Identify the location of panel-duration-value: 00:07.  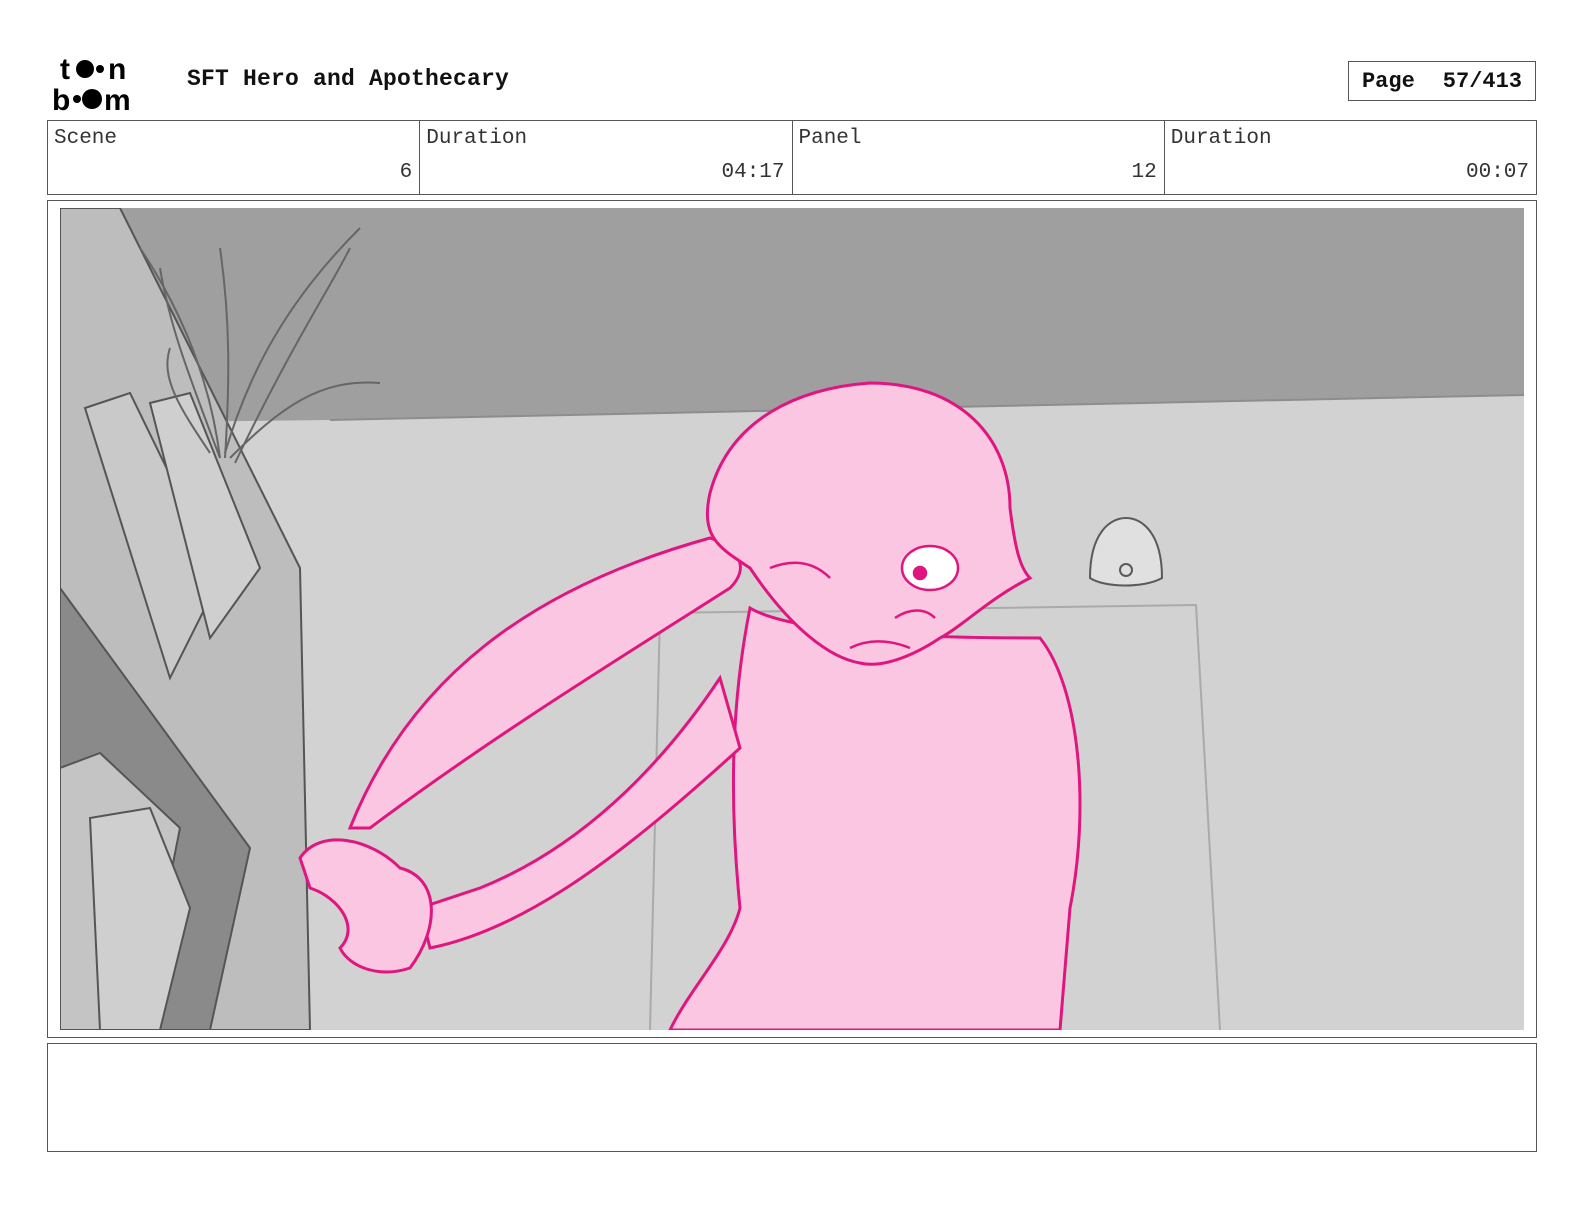
(1497, 172).